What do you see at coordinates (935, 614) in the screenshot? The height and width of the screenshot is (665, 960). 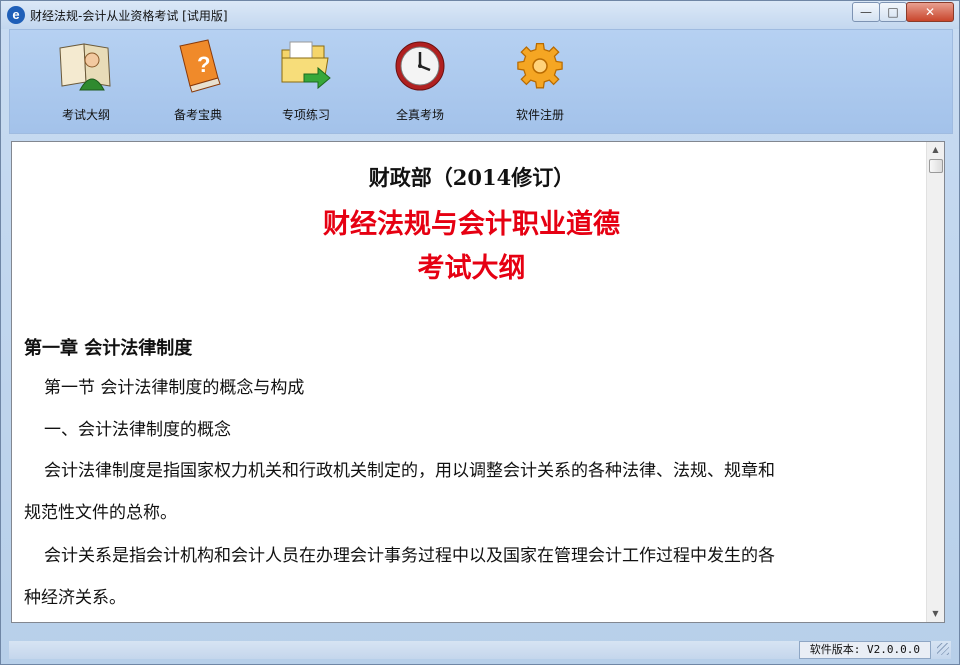 I see `scroll-down-icon: ▼` at bounding box center [935, 614].